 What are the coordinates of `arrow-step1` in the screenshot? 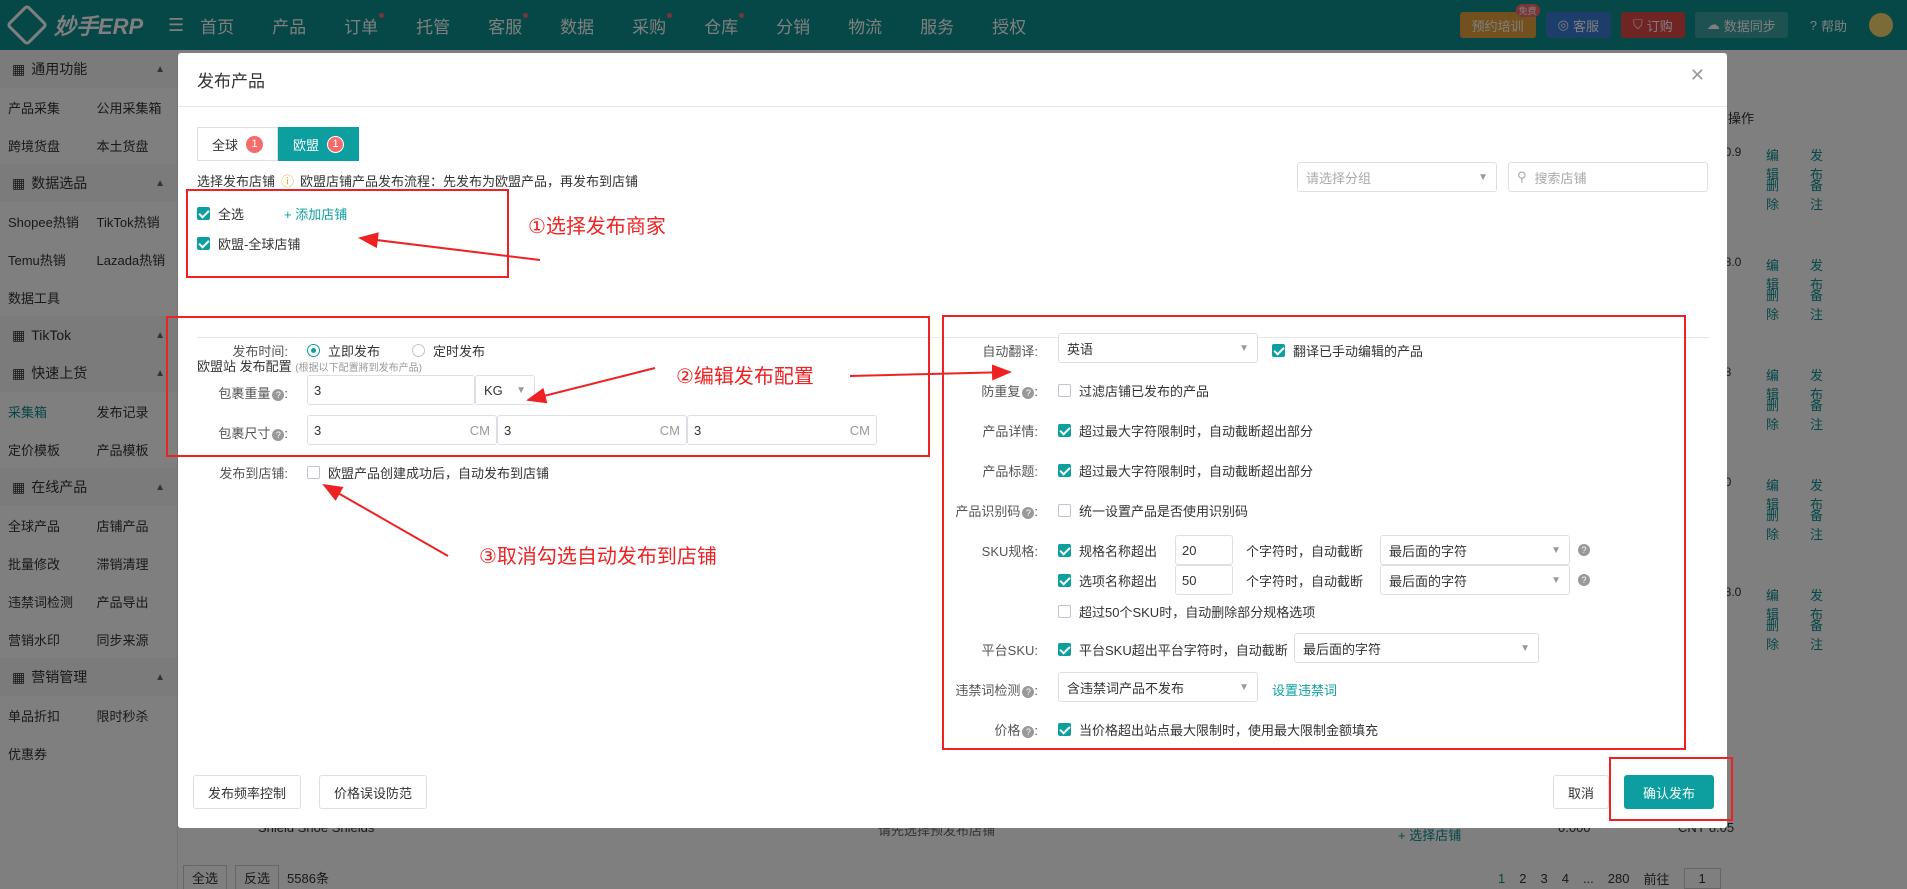 It's located at (449, 246).